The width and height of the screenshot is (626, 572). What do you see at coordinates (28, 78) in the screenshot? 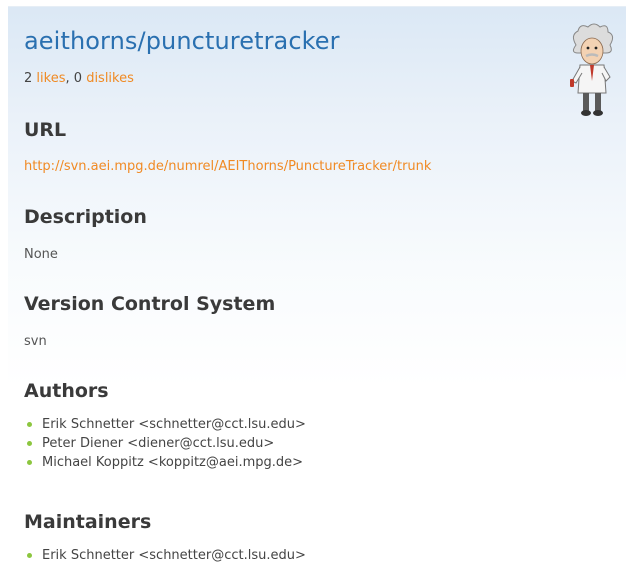
I see `likes-count: 2` at bounding box center [28, 78].